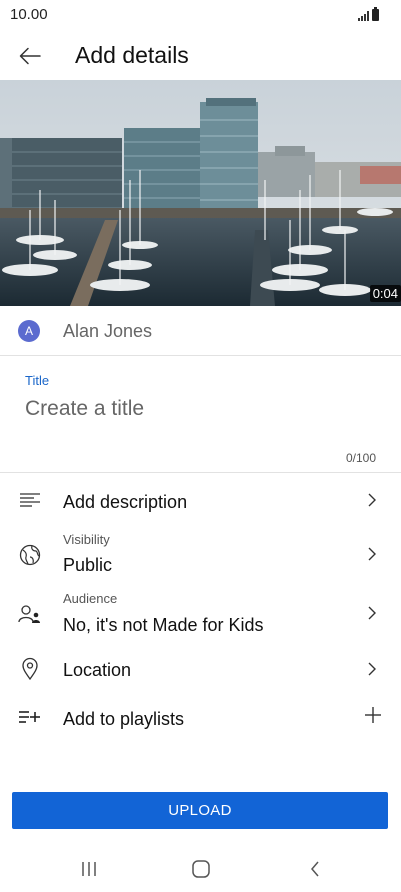 The height and width of the screenshot is (892, 401). What do you see at coordinates (200, 331) in the screenshot?
I see `channel-row: A Alan Jones` at bounding box center [200, 331].